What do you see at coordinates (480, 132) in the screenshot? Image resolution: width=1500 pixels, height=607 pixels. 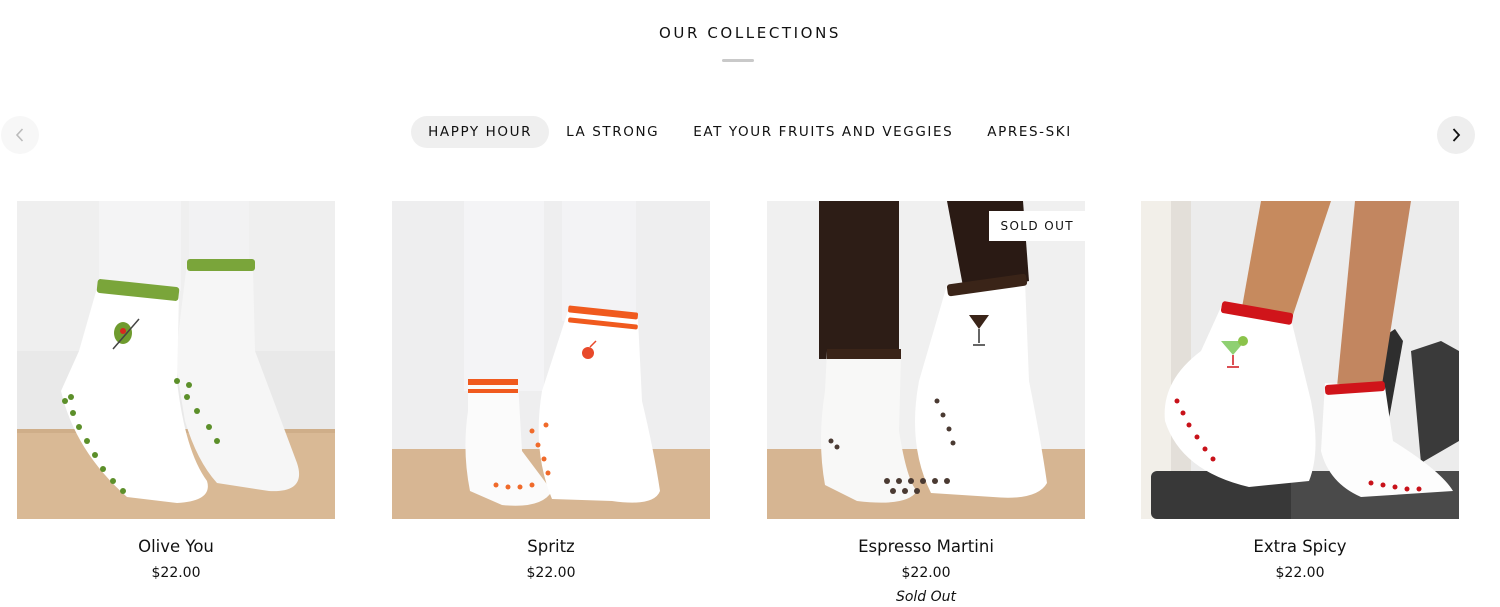 I see `tab-happy-hour: HAPPY HOUR` at bounding box center [480, 132].